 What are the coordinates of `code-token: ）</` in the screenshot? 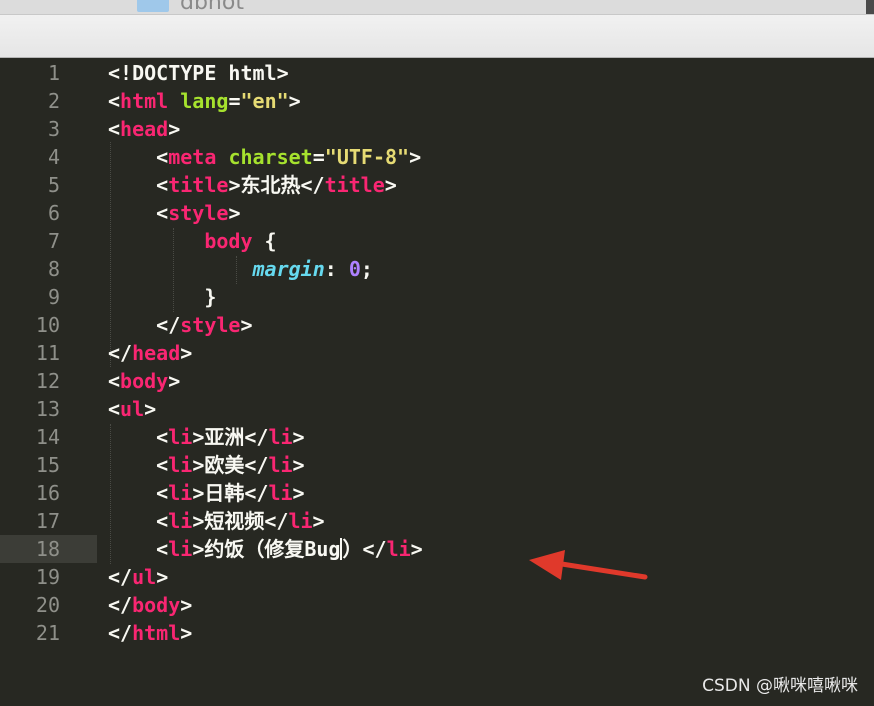 It's located at (364, 549).